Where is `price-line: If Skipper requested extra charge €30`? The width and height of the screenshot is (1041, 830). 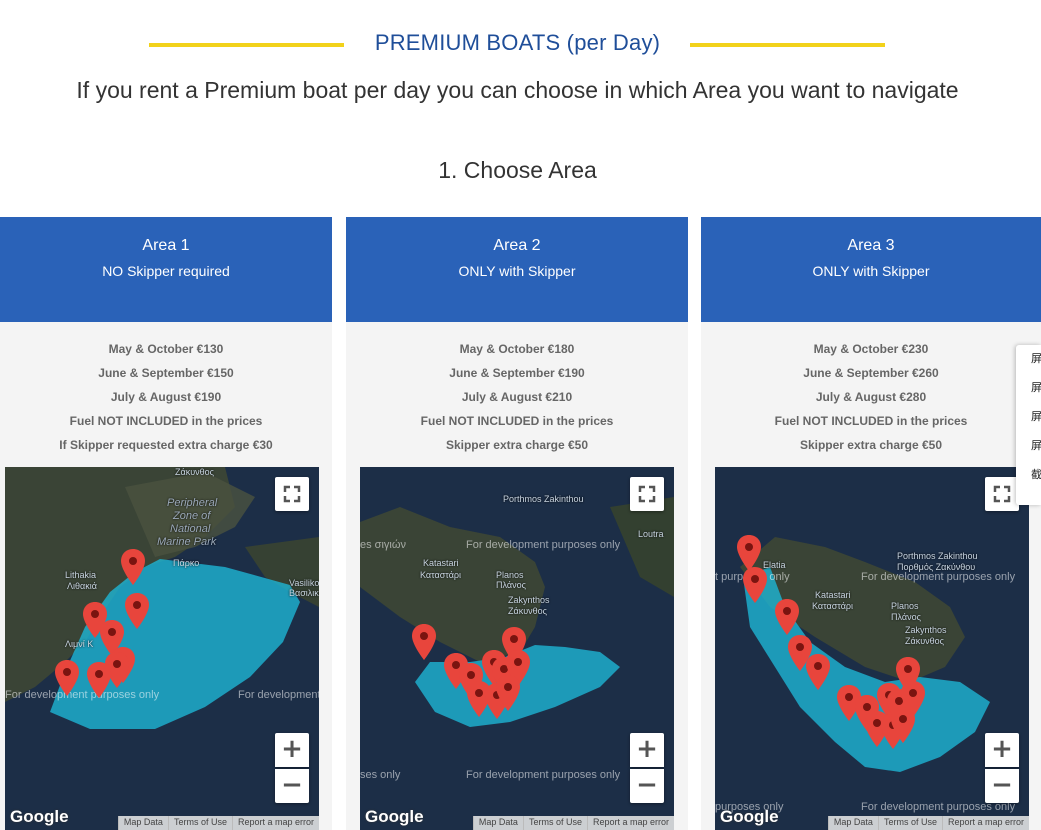 price-line: If Skipper requested extra charge €30 is located at coordinates (166, 445).